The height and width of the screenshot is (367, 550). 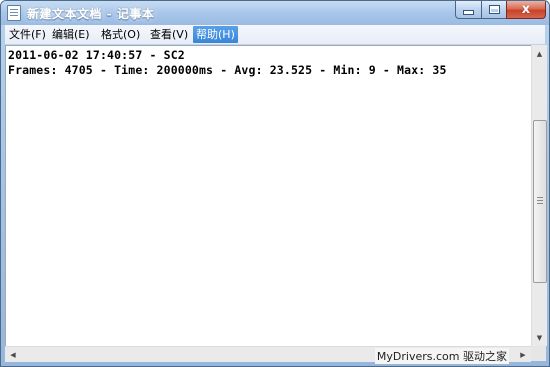 I want to click on maximize-icon, so click(x=494, y=9).